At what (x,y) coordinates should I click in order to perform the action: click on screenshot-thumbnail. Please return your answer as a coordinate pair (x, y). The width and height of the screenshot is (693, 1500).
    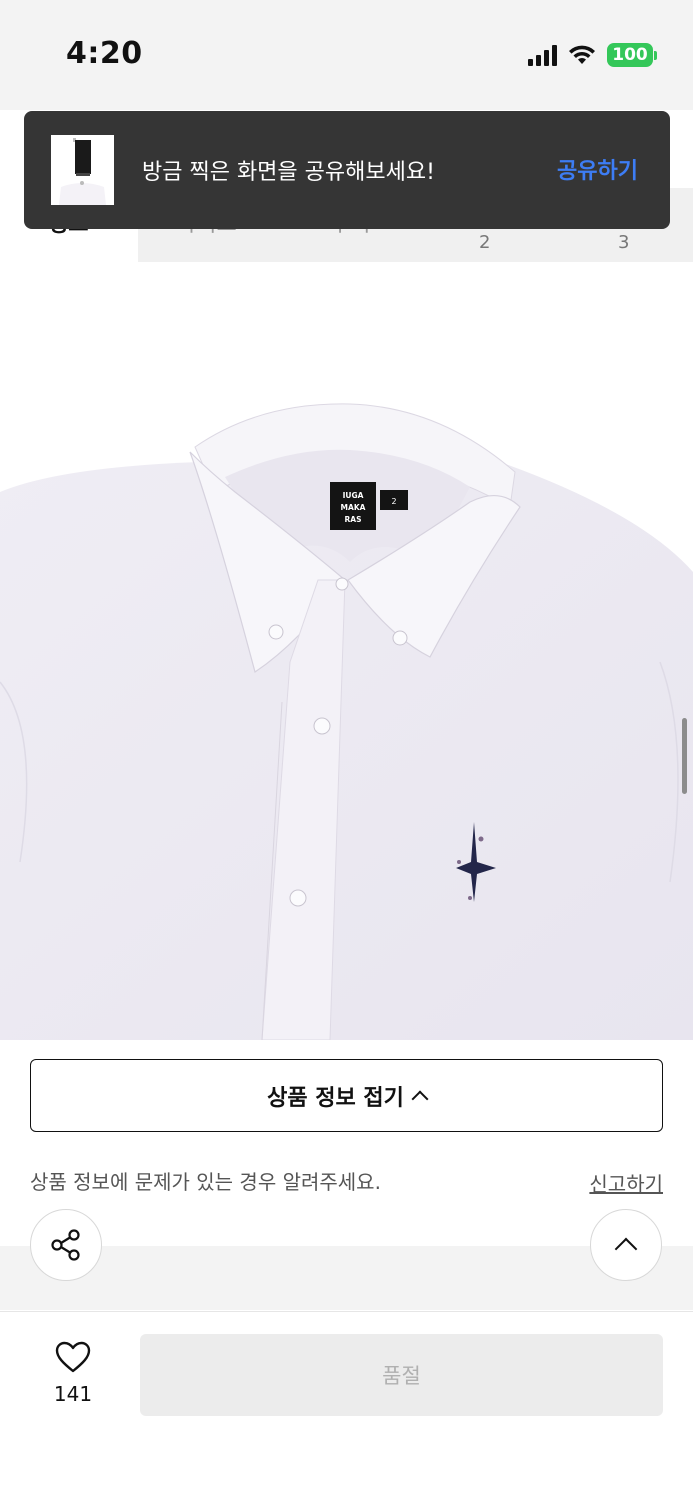
    Looking at the image, I should click on (82, 170).